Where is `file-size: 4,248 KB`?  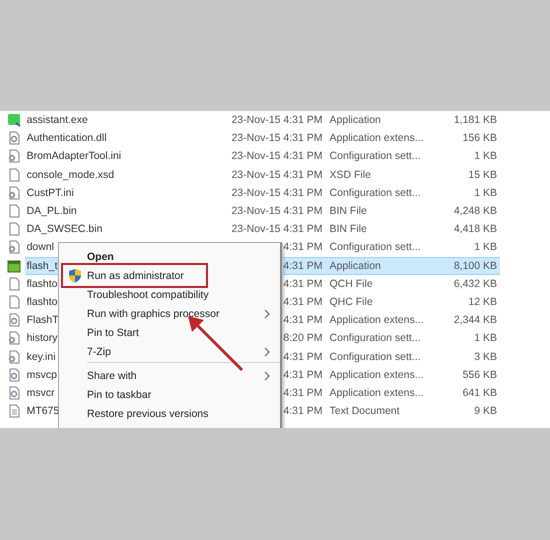
file-size: 4,248 KB is located at coordinates (475, 212).